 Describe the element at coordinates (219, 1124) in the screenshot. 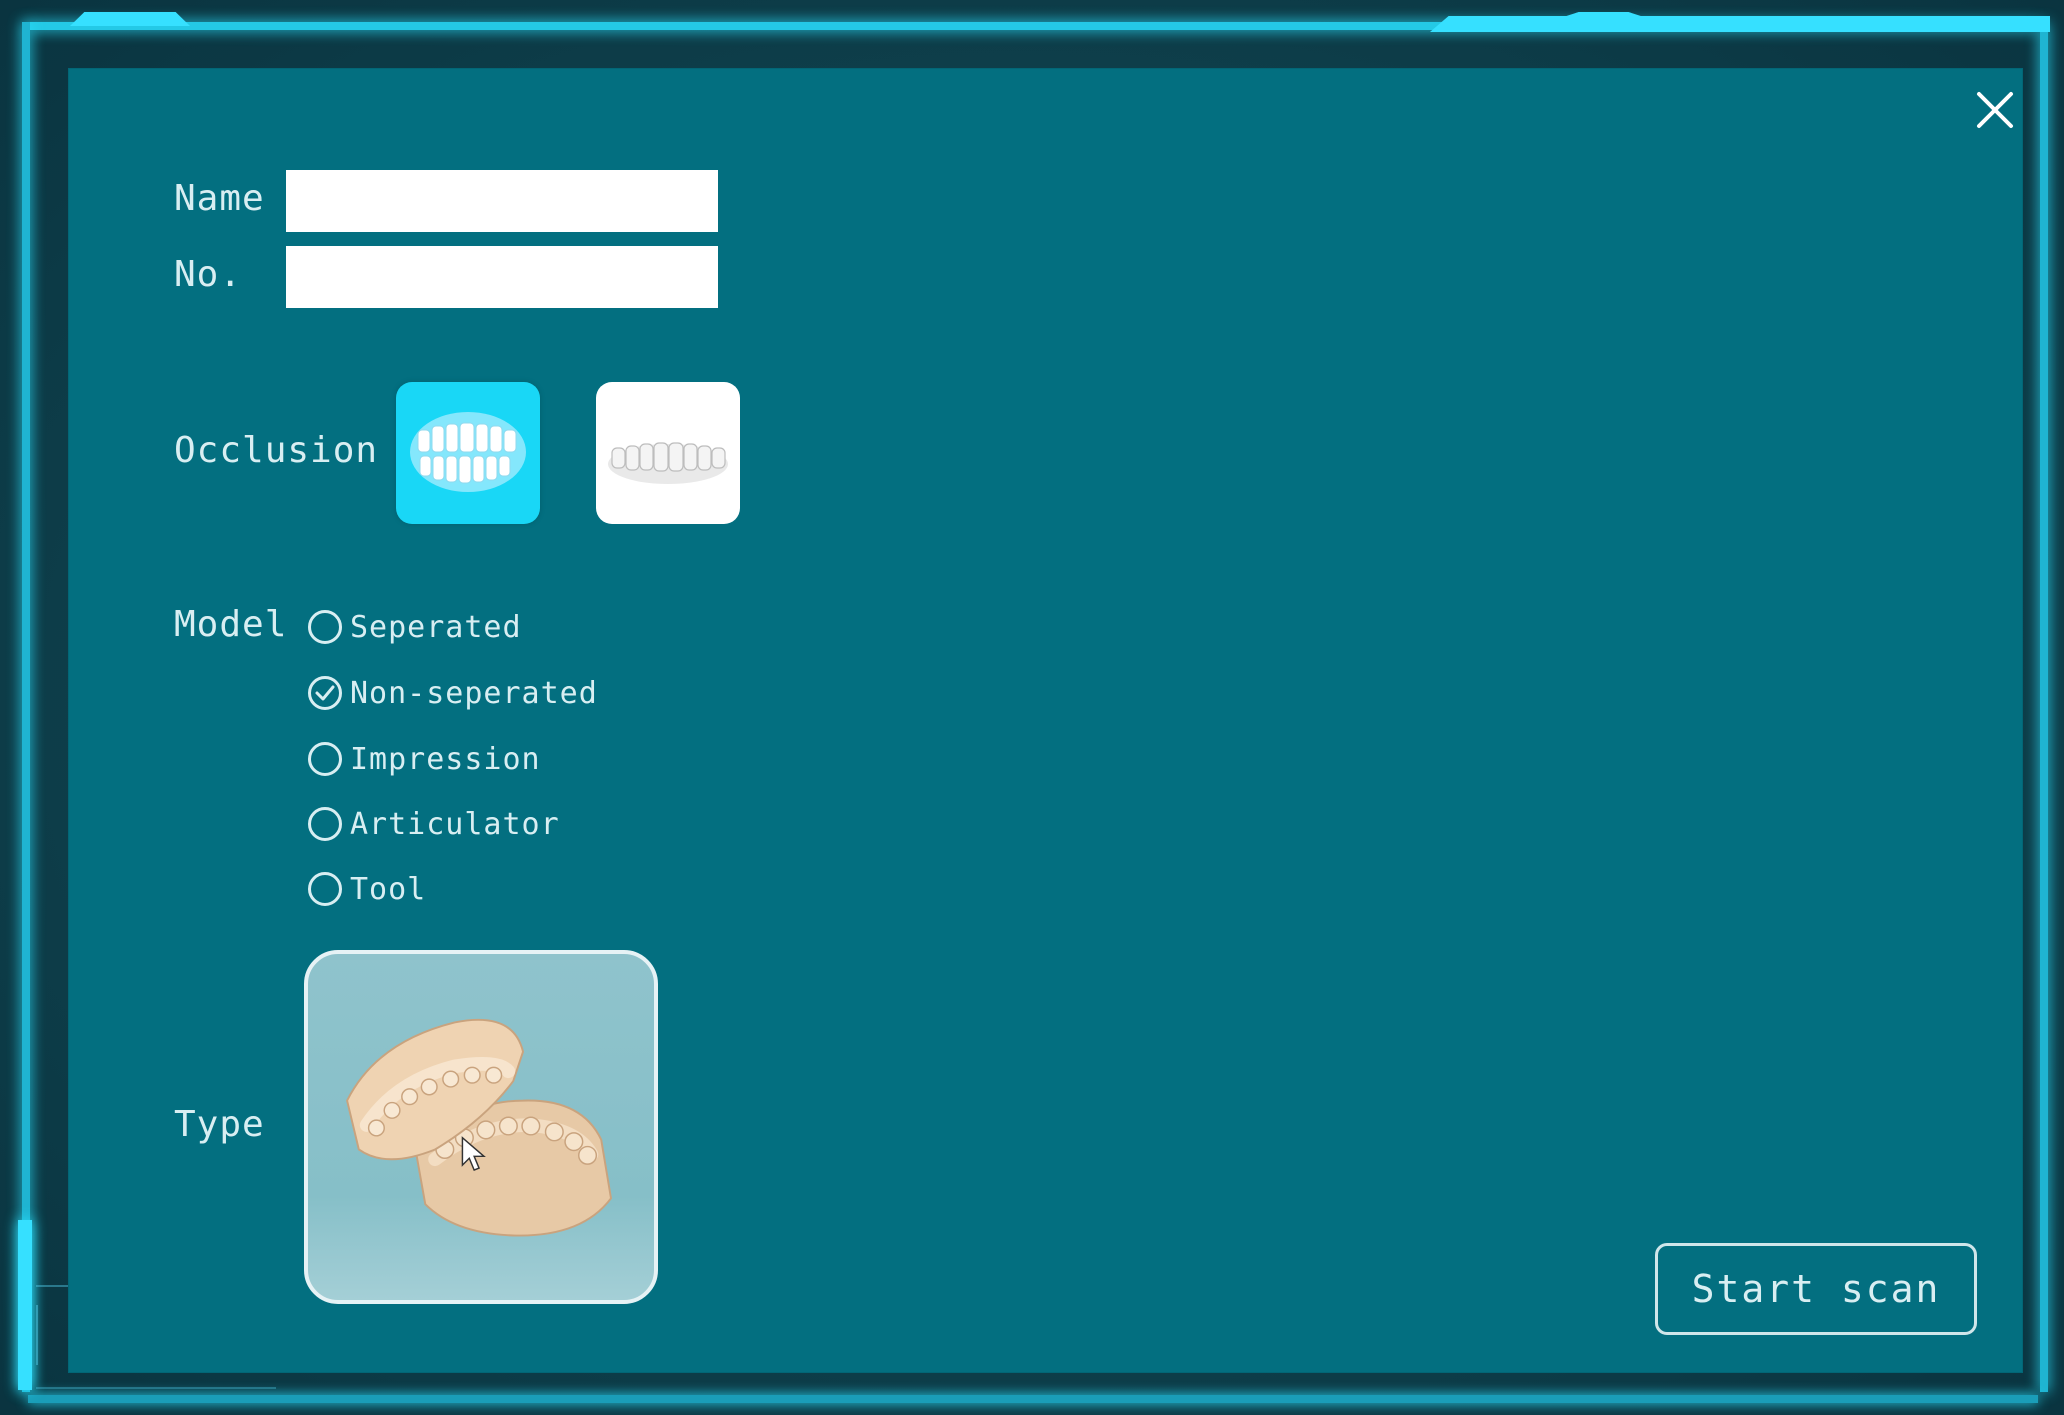

I see `type-label: Type` at that location.